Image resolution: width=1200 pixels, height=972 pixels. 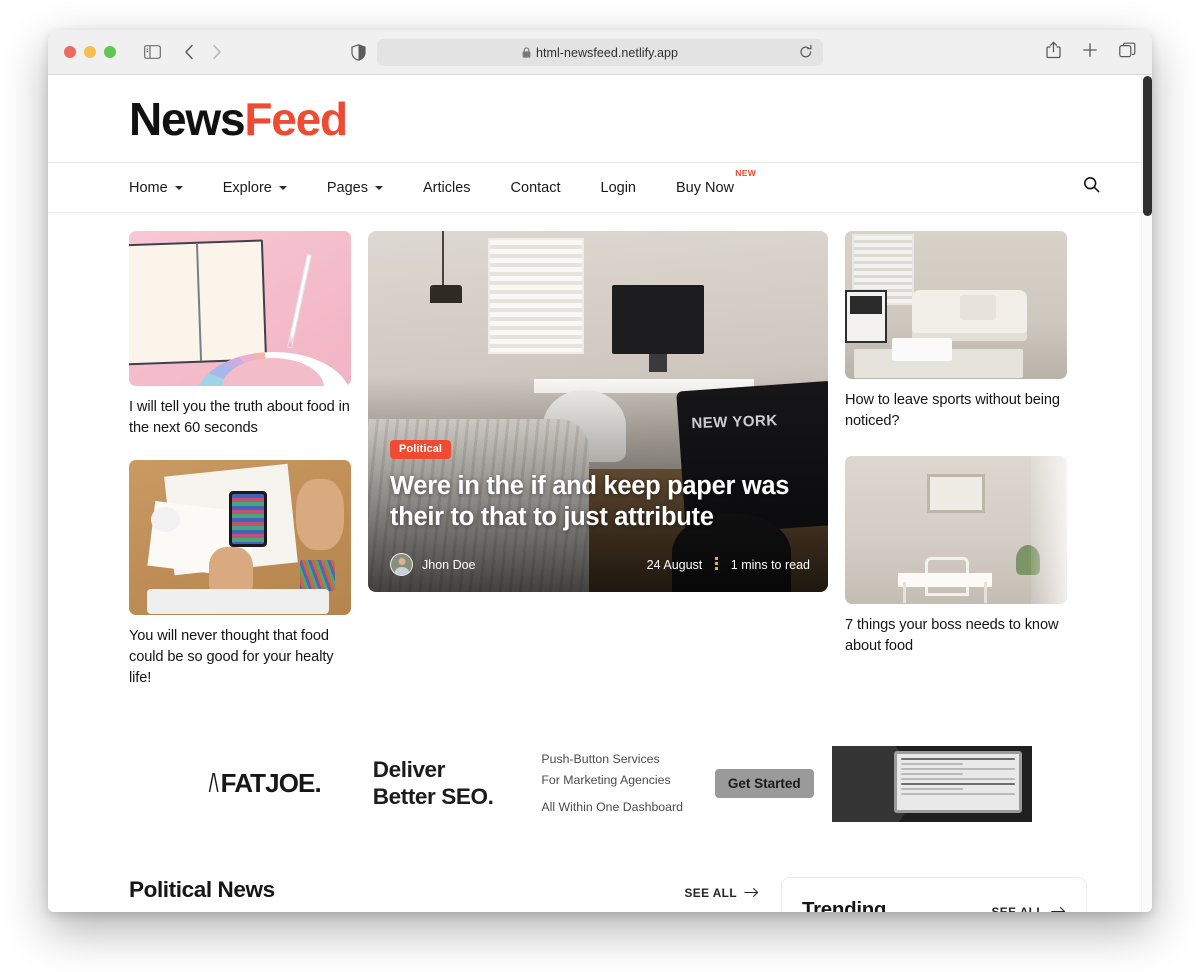 I want to click on toolbar-right-actions, so click(x=1091, y=52).